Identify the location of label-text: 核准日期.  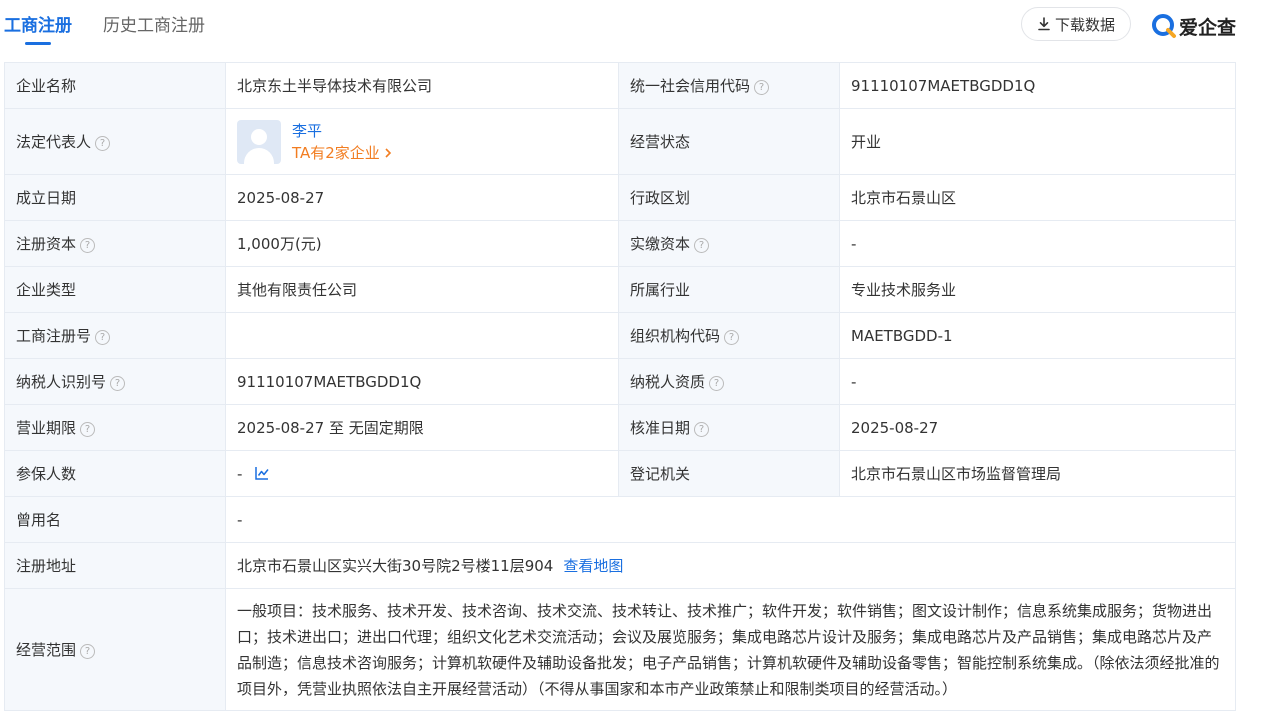
(660, 427).